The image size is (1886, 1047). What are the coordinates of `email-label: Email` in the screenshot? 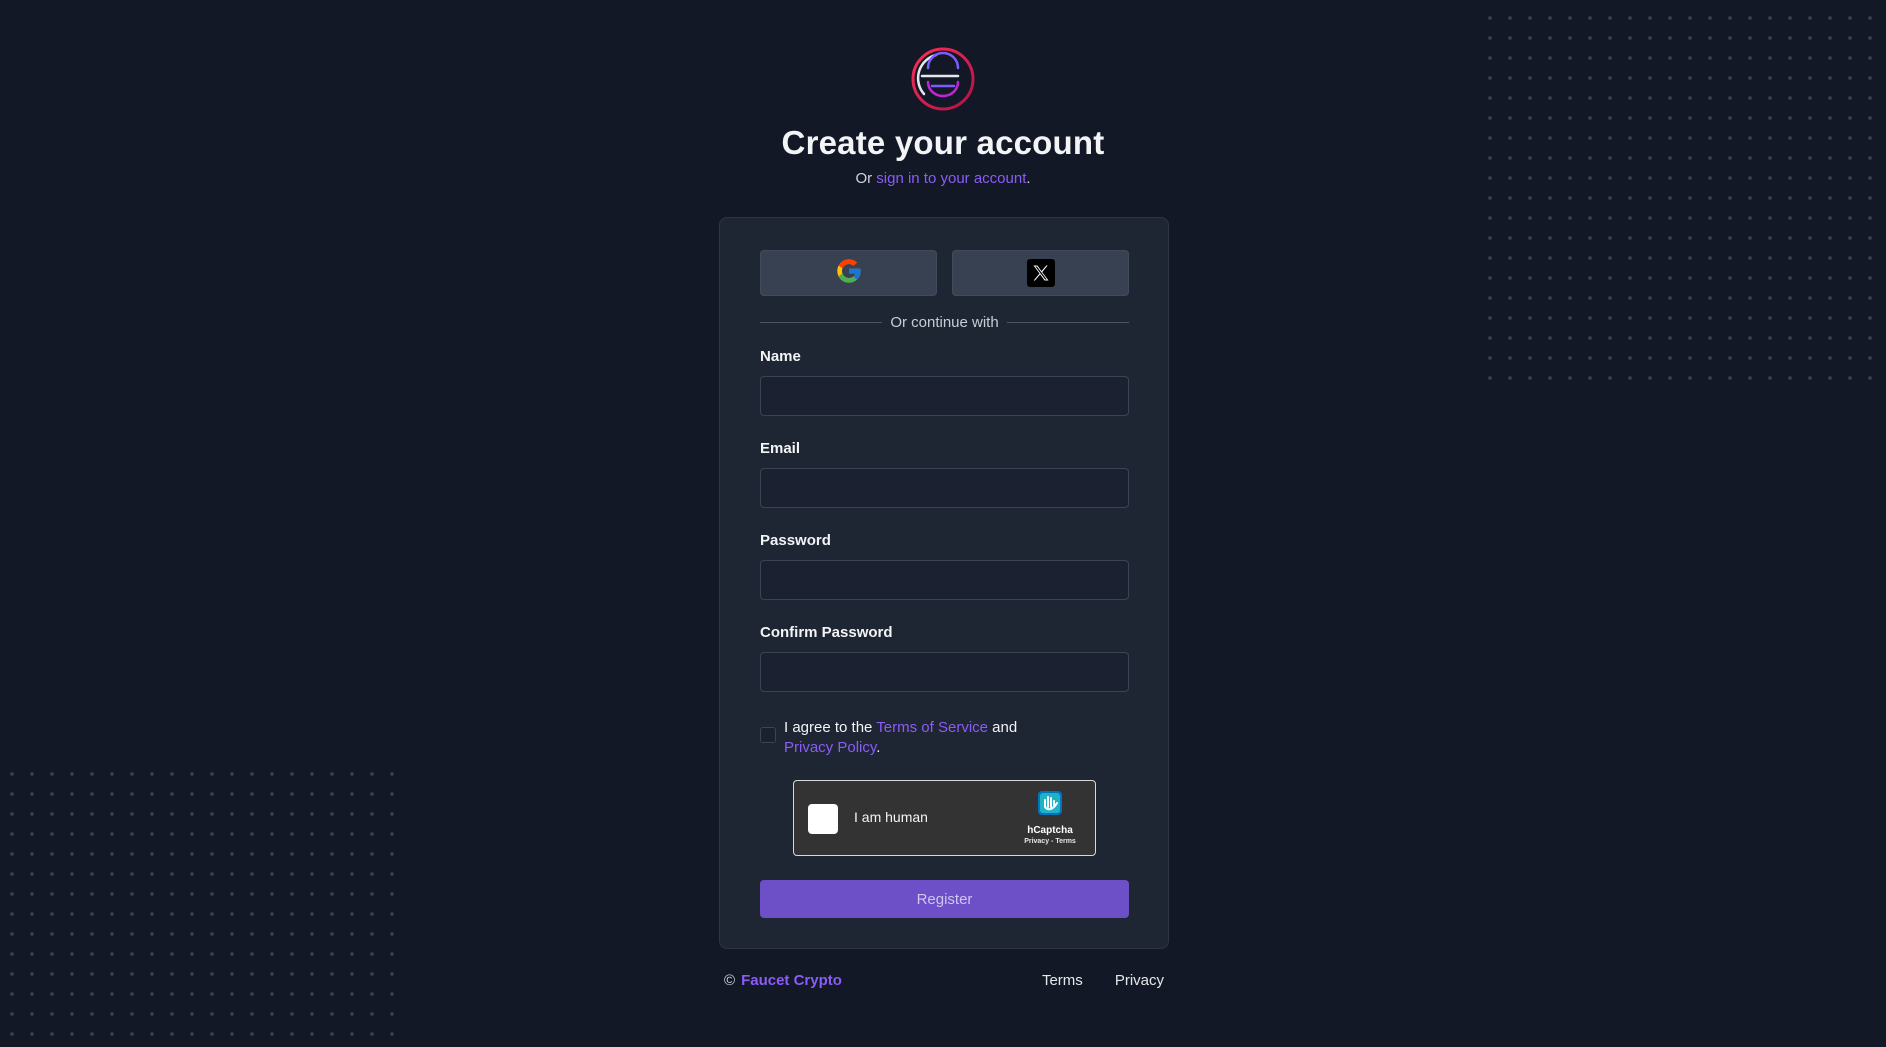 It's located at (780, 448).